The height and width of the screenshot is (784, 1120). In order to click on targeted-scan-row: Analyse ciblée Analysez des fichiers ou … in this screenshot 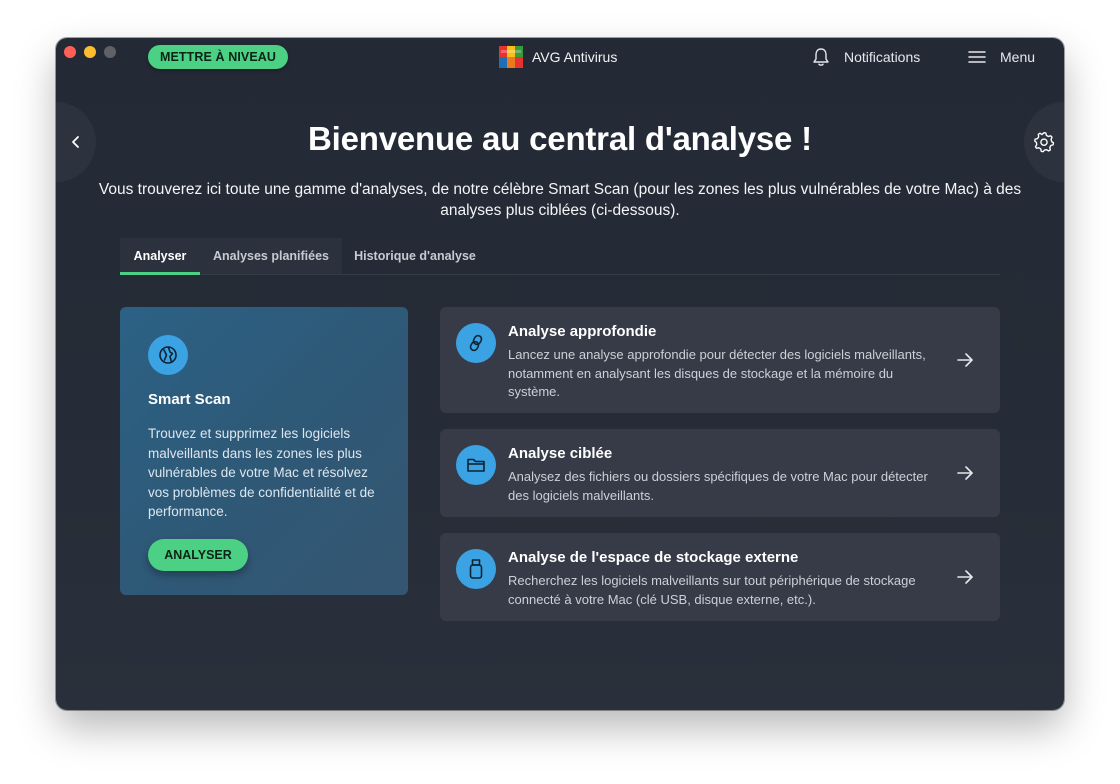, I will do `click(720, 473)`.